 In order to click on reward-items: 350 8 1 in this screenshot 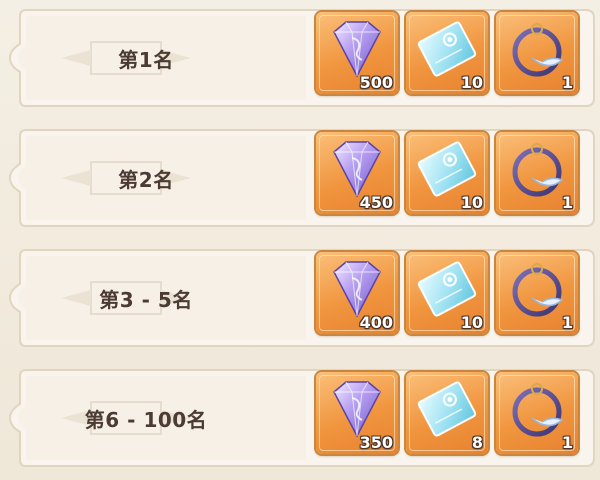, I will do `click(447, 418)`.